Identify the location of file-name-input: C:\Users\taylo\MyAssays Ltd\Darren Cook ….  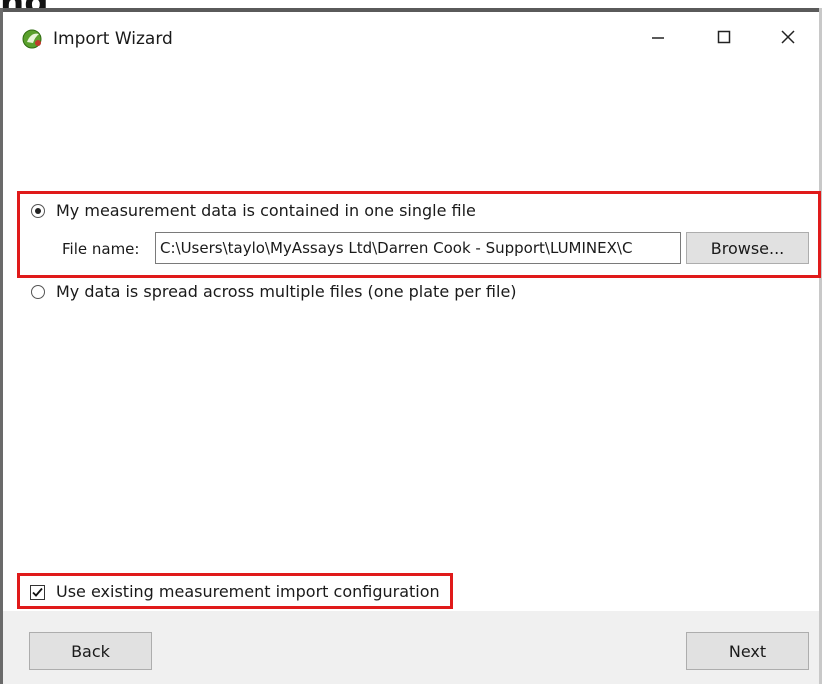
(418, 248).